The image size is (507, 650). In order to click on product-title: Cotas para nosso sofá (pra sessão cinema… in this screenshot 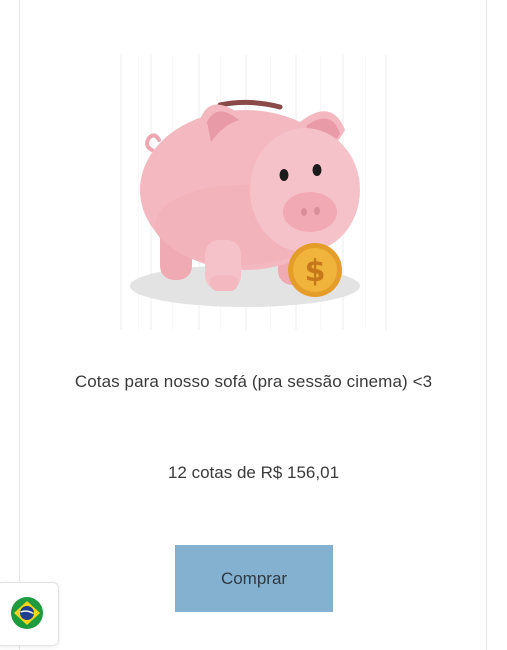, I will do `click(253, 381)`.